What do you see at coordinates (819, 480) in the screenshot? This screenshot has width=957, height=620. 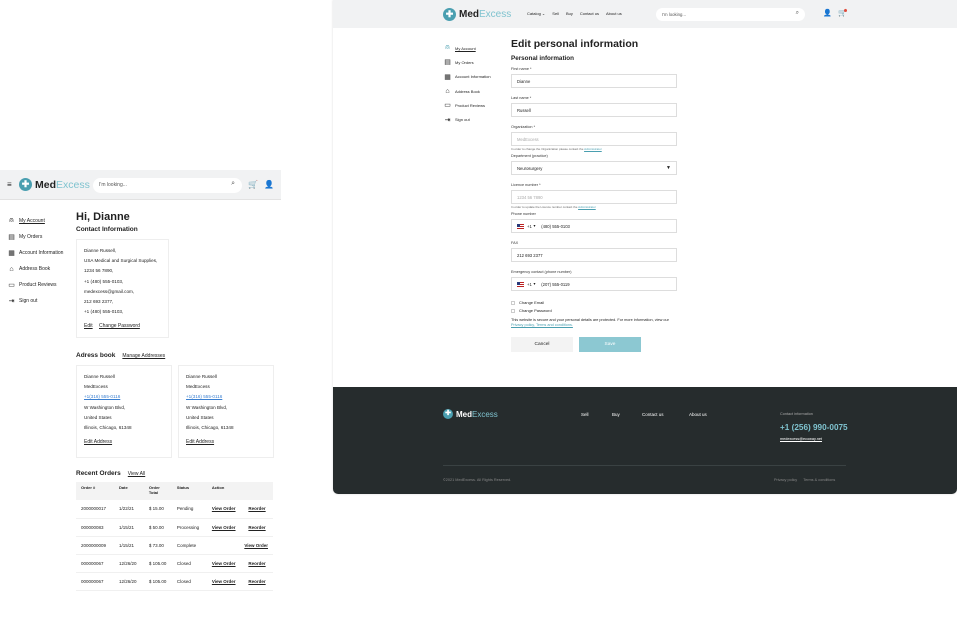 I see `footer-terms-link: Terms & conditions` at bounding box center [819, 480].